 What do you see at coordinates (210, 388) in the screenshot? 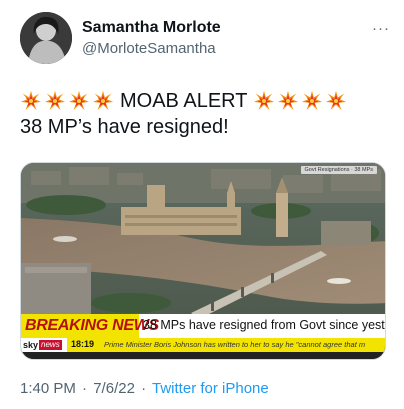
I see `tweet-source-link: Twitter for iPhone` at bounding box center [210, 388].